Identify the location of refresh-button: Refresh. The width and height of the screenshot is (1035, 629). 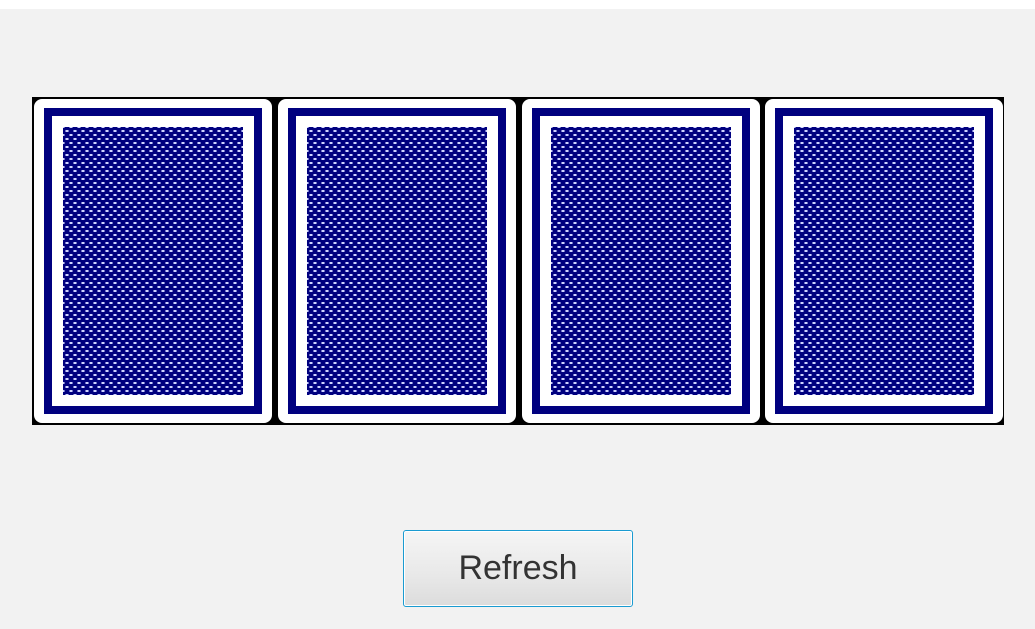
(518, 568).